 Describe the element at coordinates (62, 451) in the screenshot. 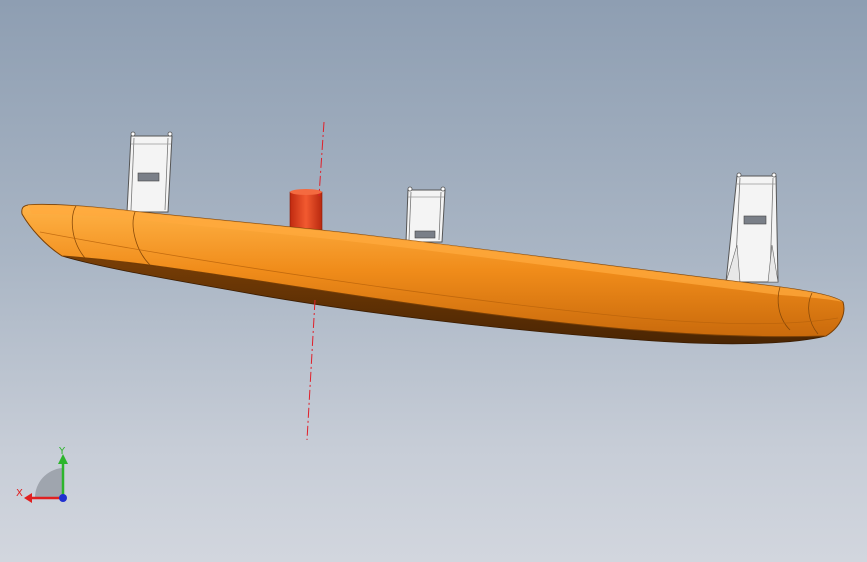

I see `y-axis-label: Y` at that location.